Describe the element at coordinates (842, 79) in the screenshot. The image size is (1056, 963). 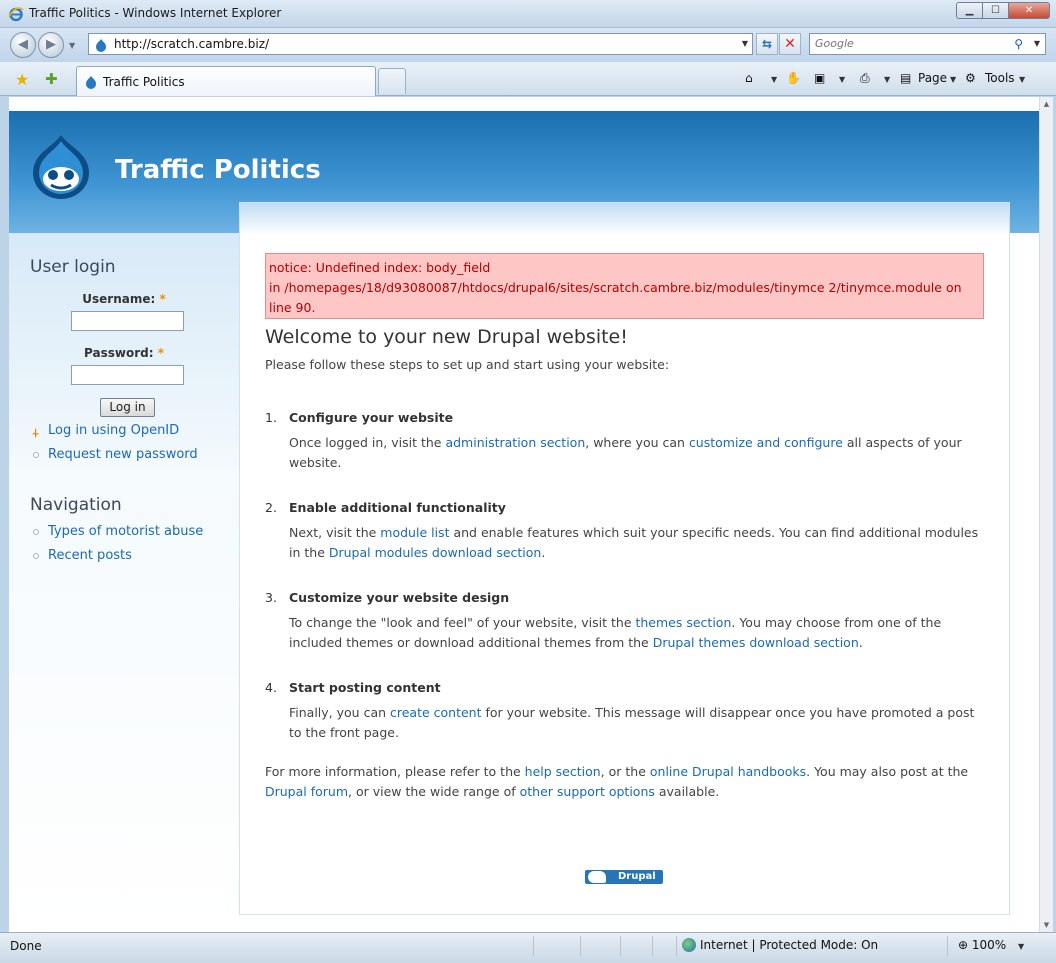
I see `feeds-dropdown-icon: ▼` at that location.